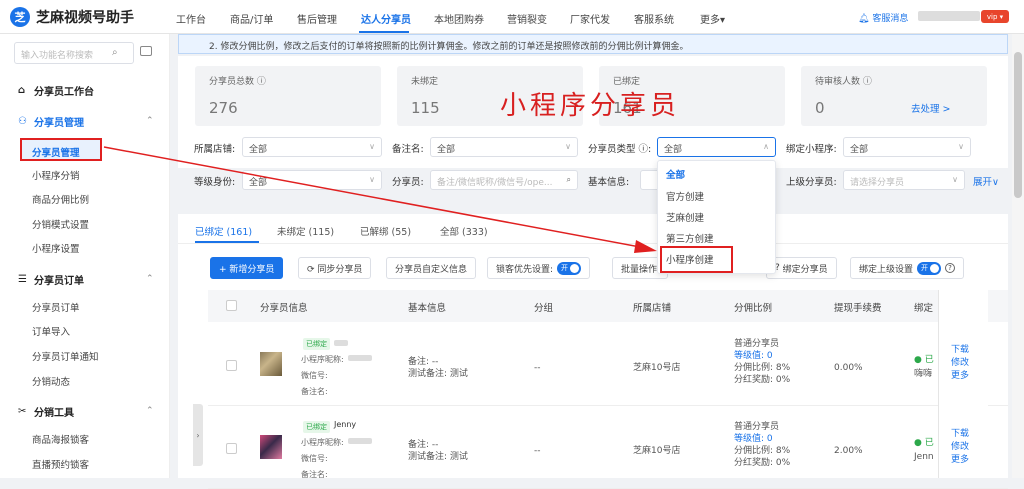 The image size is (1024, 489). I want to click on page-scrollbar, so click(1018, 256).